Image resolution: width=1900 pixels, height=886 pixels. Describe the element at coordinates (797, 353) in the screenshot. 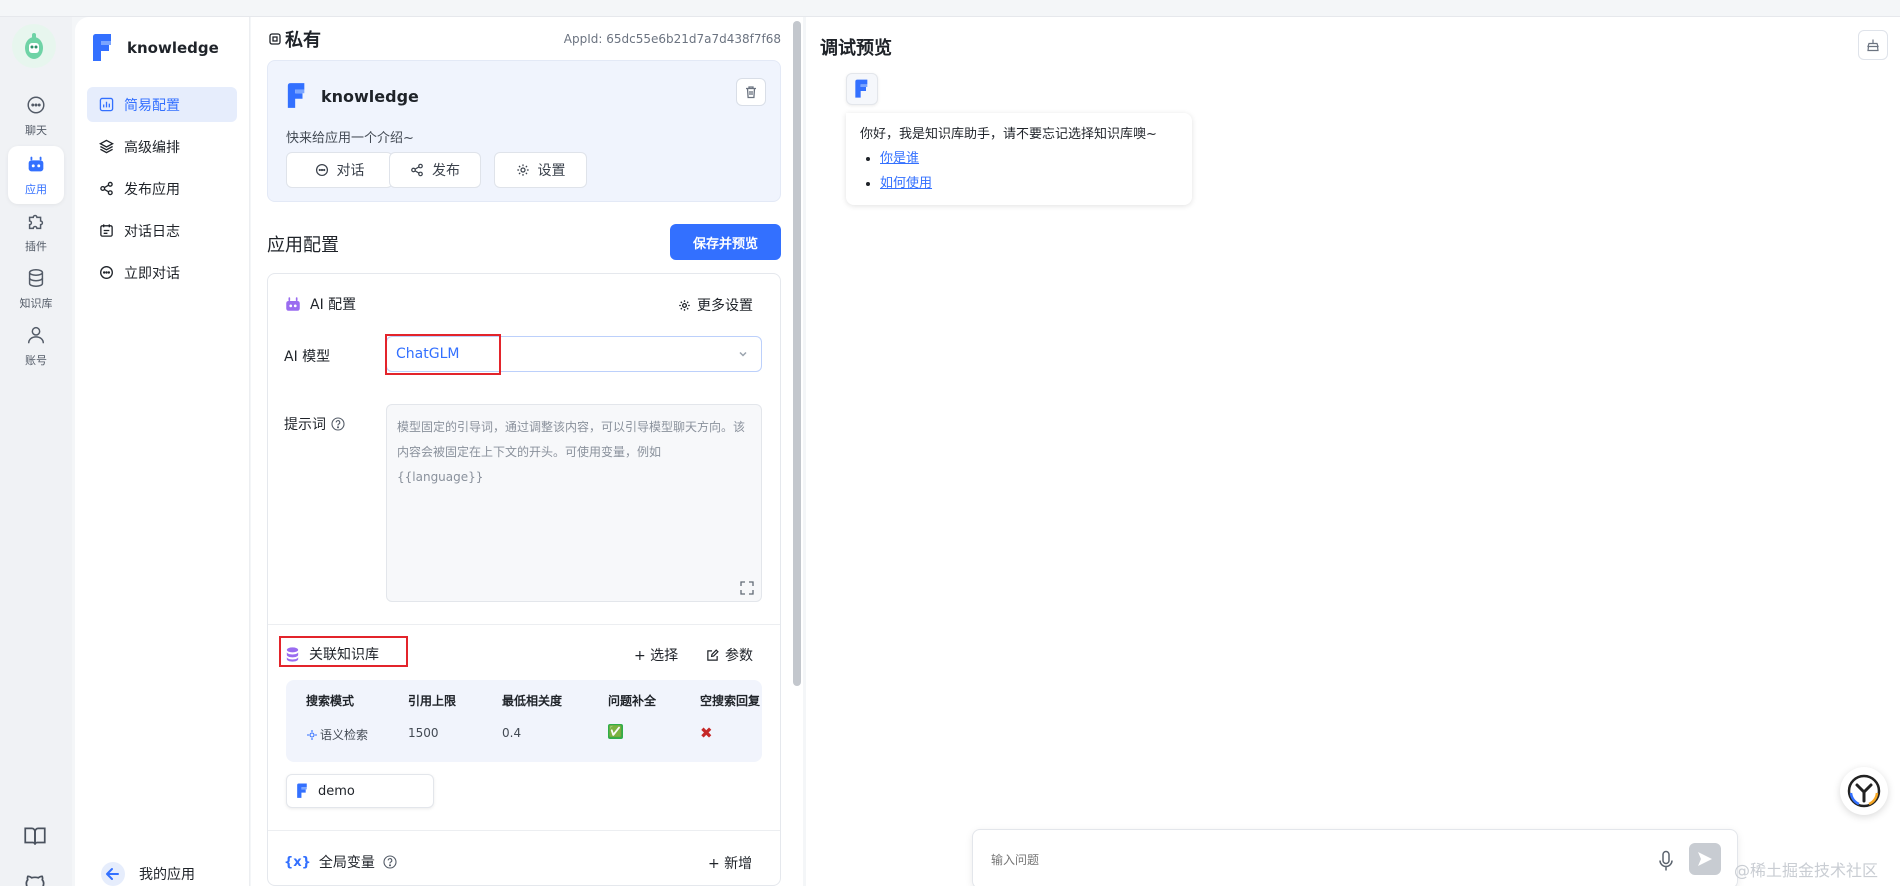

I see `config-scrollbar` at that location.